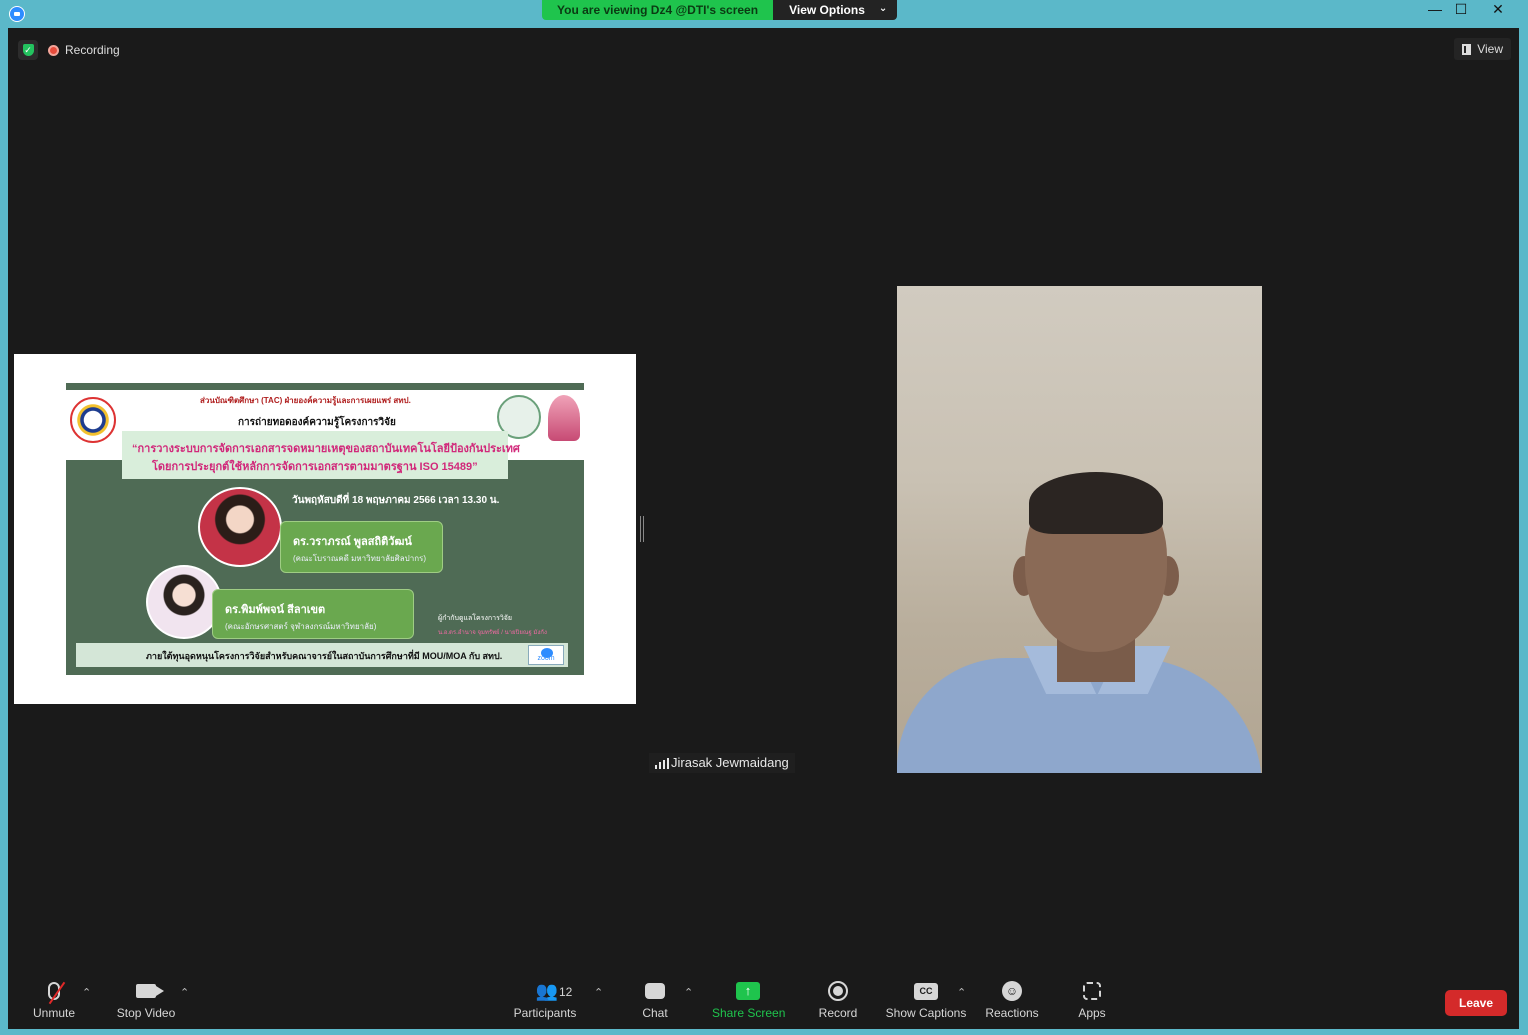 The height and width of the screenshot is (1035, 1528). What do you see at coordinates (764, 1032) in the screenshot?
I see `window-bottom-border` at bounding box center [764, 1032].